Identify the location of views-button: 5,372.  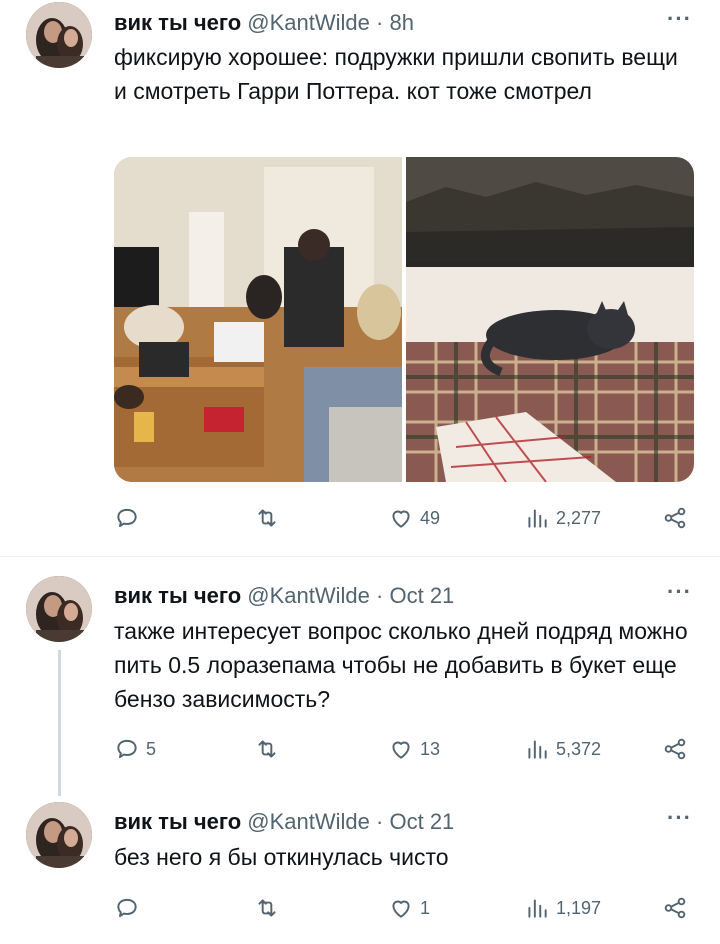
(562, 749).